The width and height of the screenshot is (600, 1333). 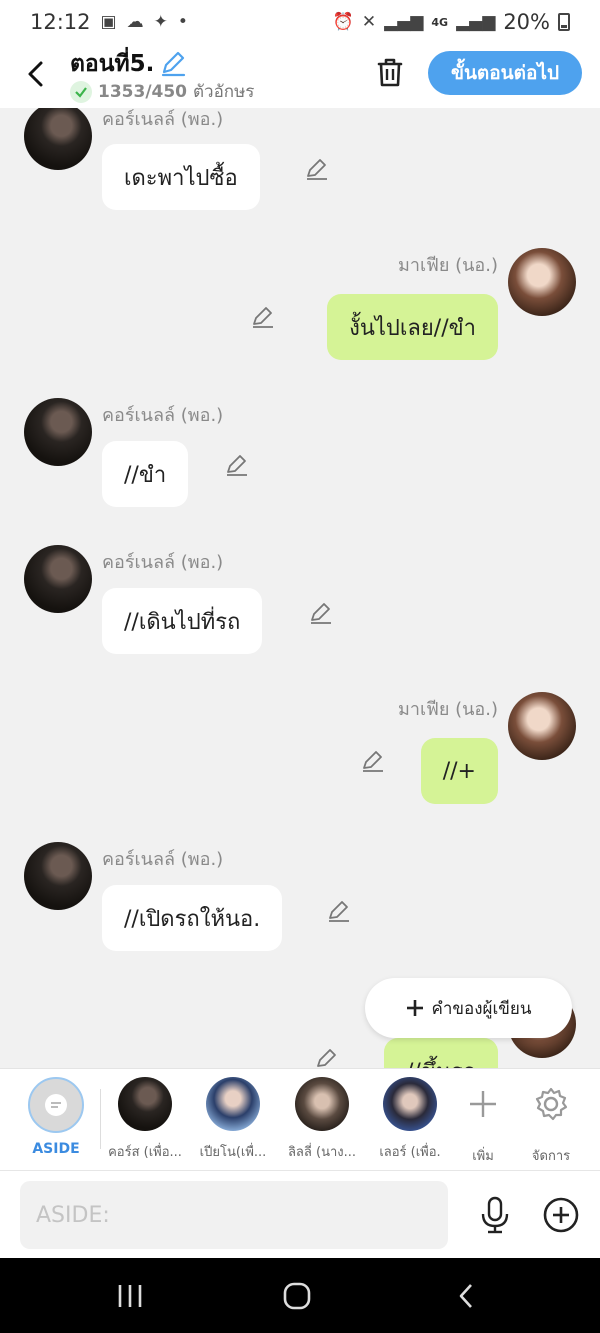 I want to click on editor-header: ตอนที่5. 1353/450 ตัวอักษร ขั้นตอนต่อไป, so click(x=300, y=76).